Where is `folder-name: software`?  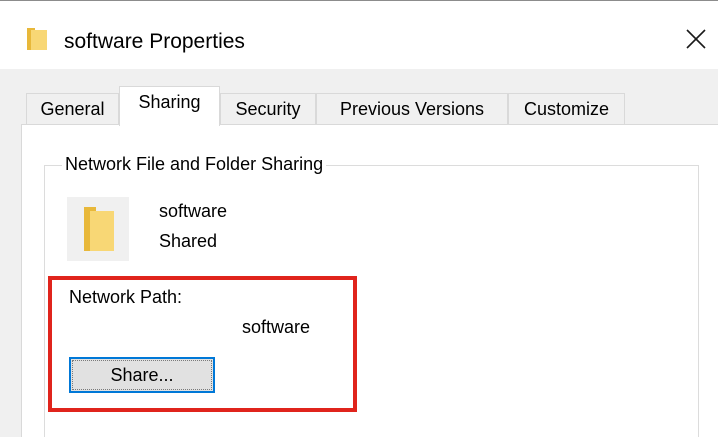
folder-name: software is located at coordinates (193, 211).